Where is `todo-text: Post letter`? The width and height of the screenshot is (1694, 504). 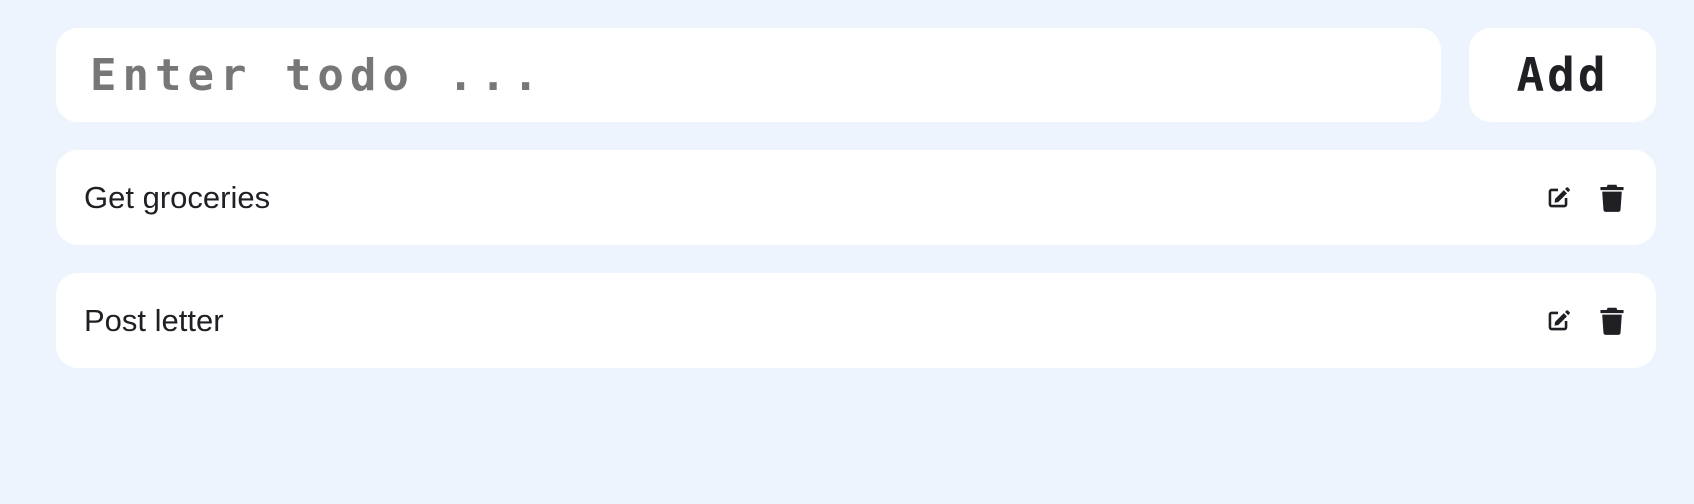 todo-text: Post letter is located at coordinates (154, 320).